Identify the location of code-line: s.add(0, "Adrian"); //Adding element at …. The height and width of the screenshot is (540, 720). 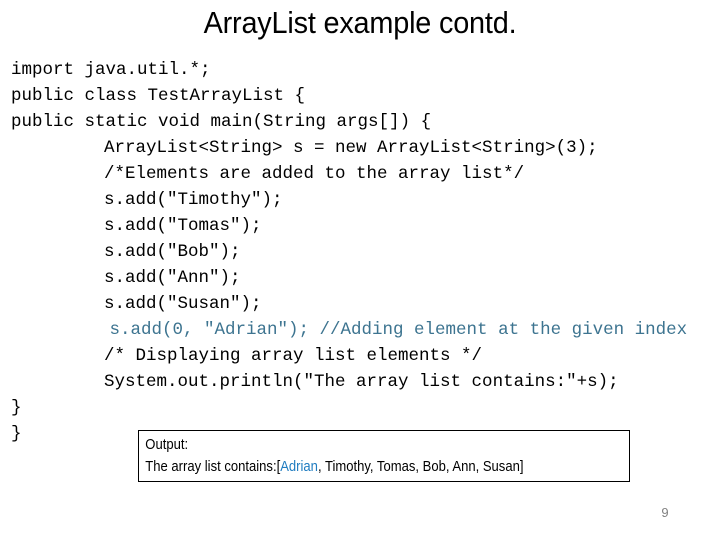
(393, 330).